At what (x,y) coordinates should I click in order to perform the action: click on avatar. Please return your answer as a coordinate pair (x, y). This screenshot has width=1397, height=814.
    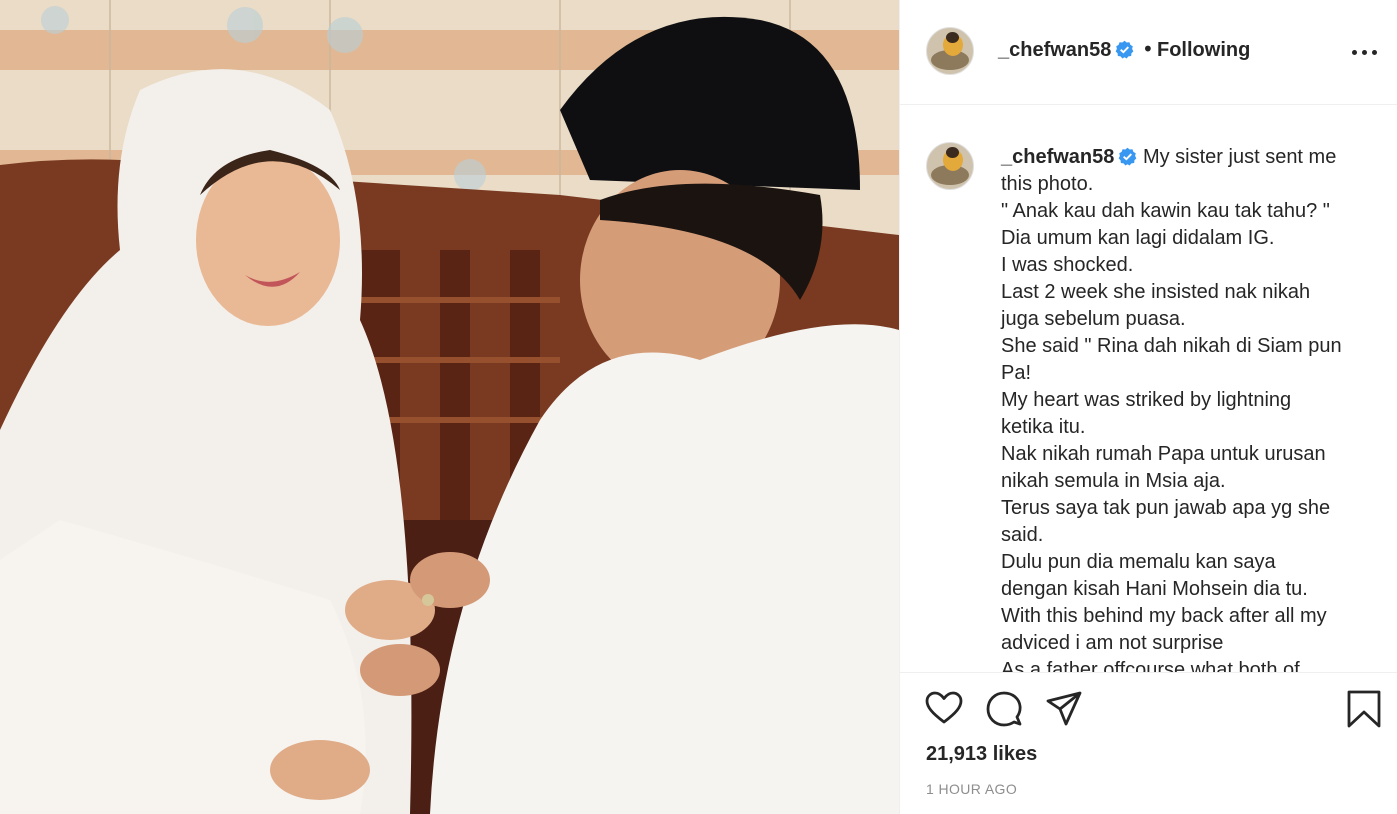
    Looking at the image, I should click on (950, 51).